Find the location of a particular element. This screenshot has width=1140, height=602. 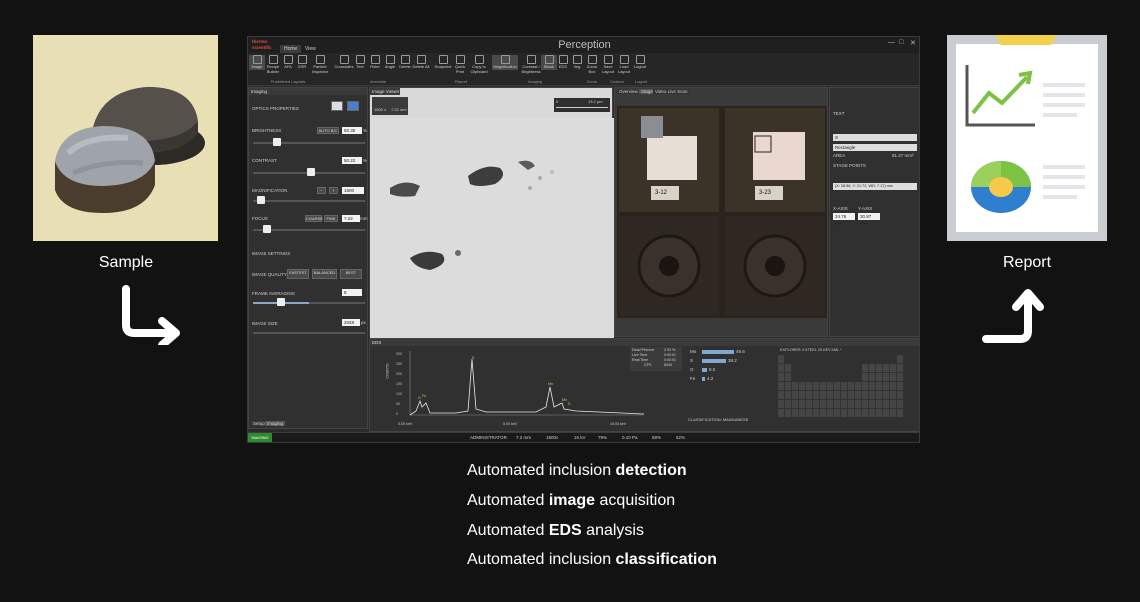

hfw-status: 7.2 mm is located at coordinates (524, 437).